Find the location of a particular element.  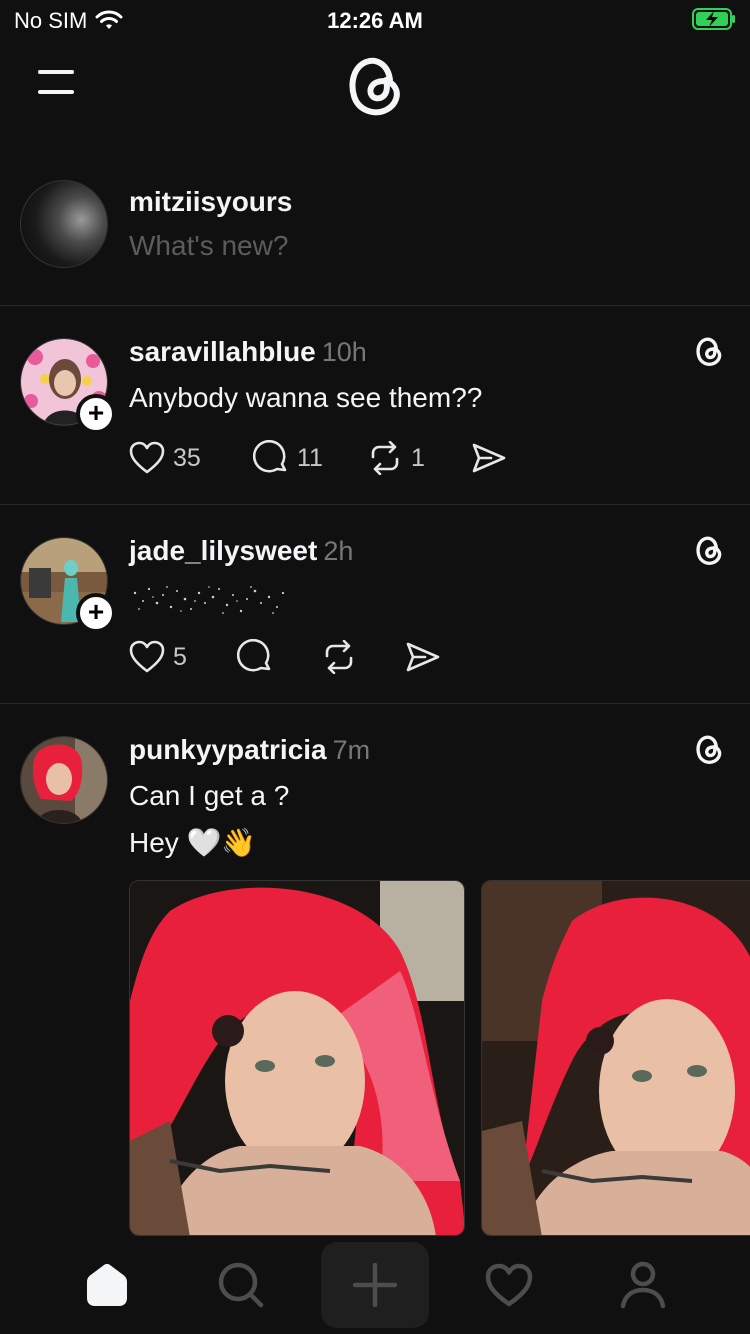

composer-username: mitziisyours is located at coordinates (211, 201).